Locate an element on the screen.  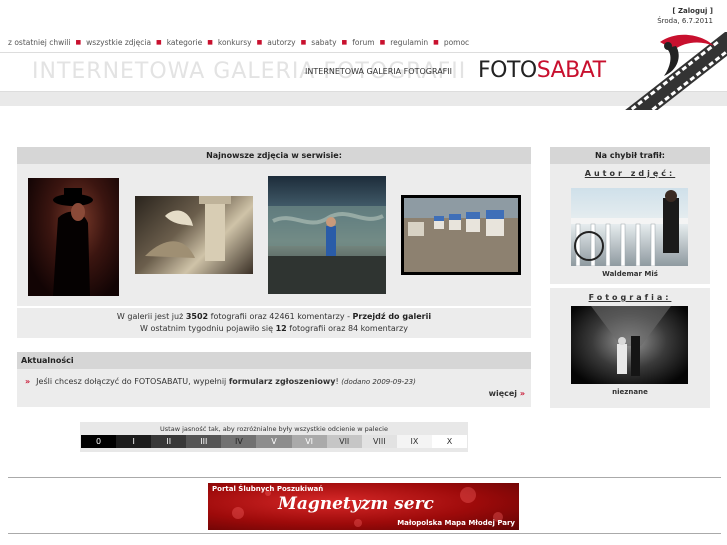
palette-swatch: 0 is located at coordinates (99, 441).